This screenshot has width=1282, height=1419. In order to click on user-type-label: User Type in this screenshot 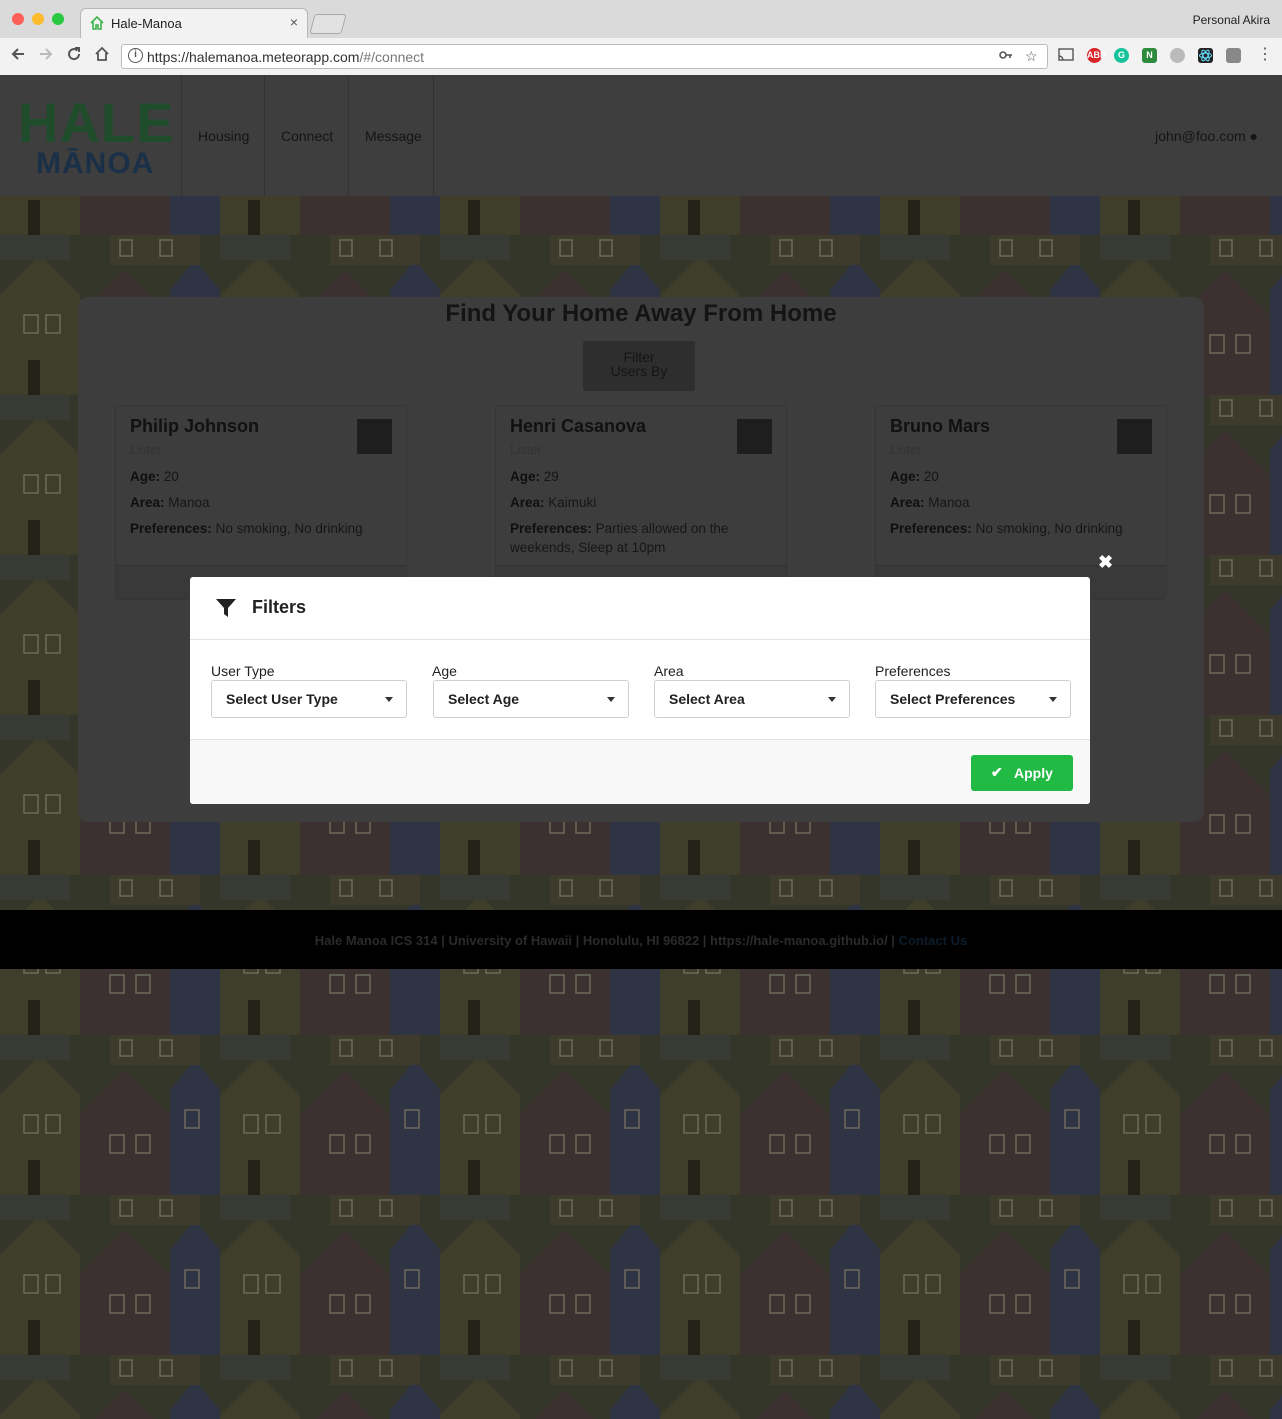, I will do `click(243, 671)`.